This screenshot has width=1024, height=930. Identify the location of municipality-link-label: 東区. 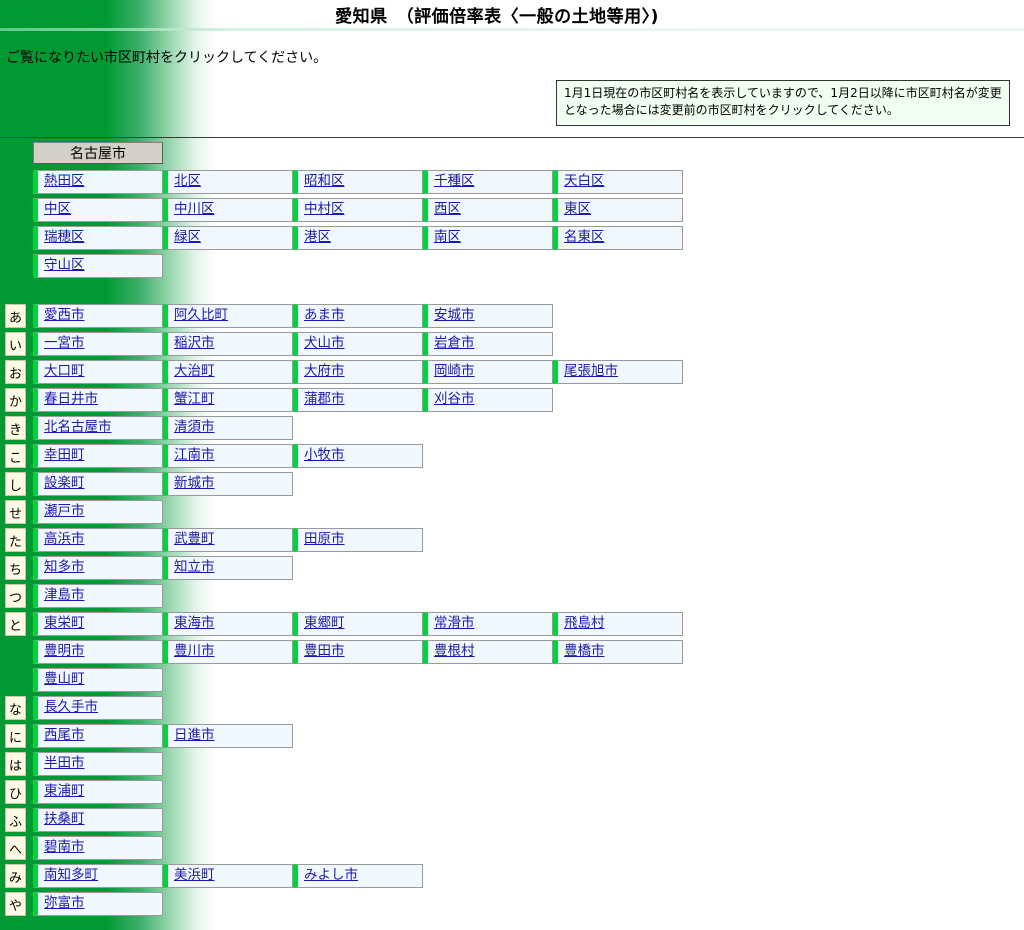
(577, 210).